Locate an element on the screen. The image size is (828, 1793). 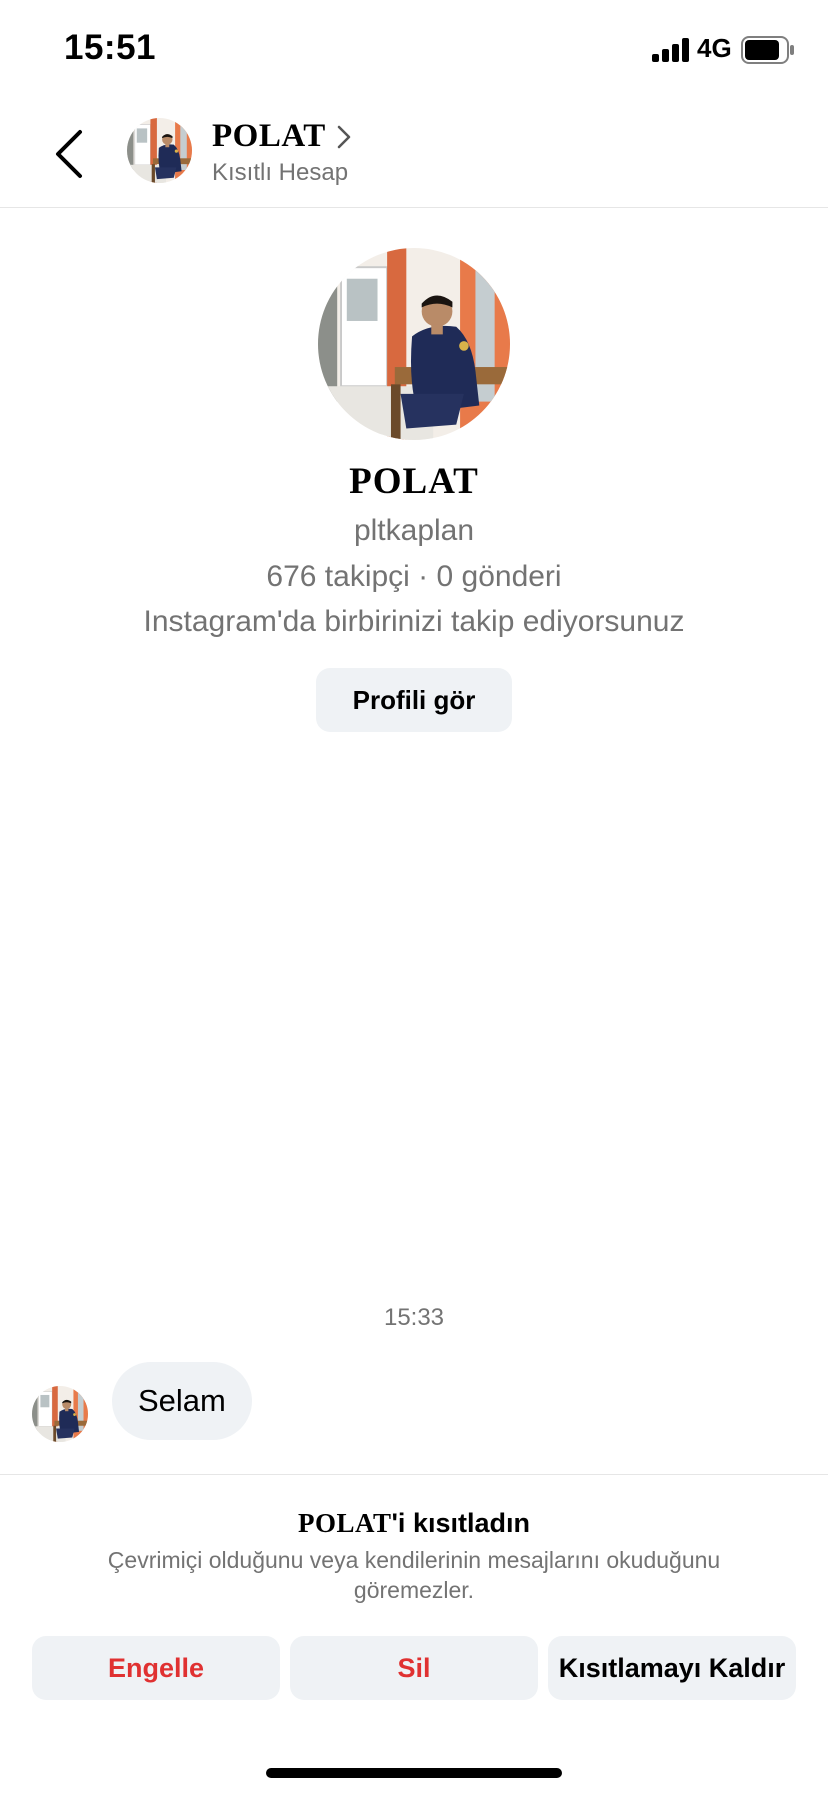
header-name: POLAT is located at coordinates (269, 136).